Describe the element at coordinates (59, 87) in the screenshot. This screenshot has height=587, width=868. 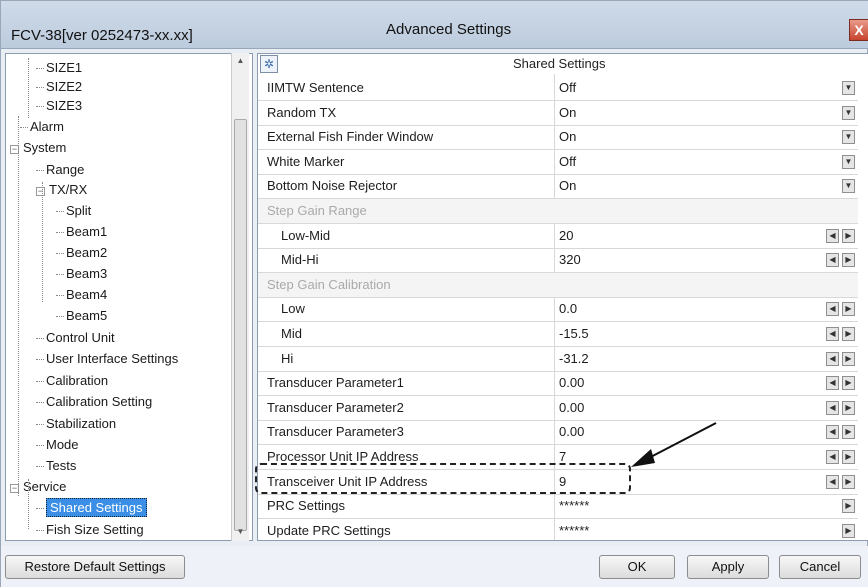
I see `tree-item-size2: SIZE2` at that location.